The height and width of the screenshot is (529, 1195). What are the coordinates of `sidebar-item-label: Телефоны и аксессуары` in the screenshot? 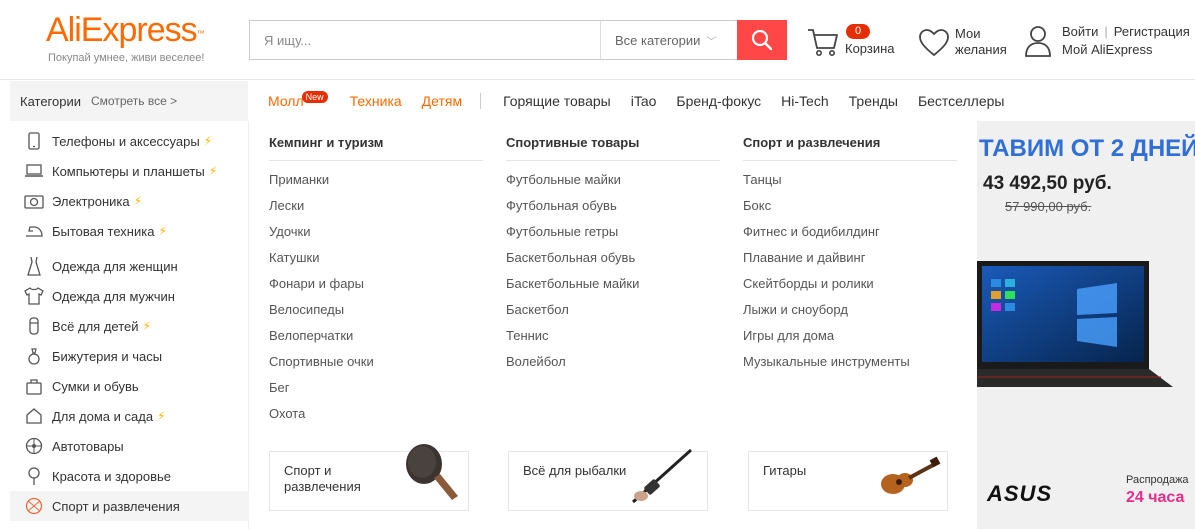 It's located at (126, 141).